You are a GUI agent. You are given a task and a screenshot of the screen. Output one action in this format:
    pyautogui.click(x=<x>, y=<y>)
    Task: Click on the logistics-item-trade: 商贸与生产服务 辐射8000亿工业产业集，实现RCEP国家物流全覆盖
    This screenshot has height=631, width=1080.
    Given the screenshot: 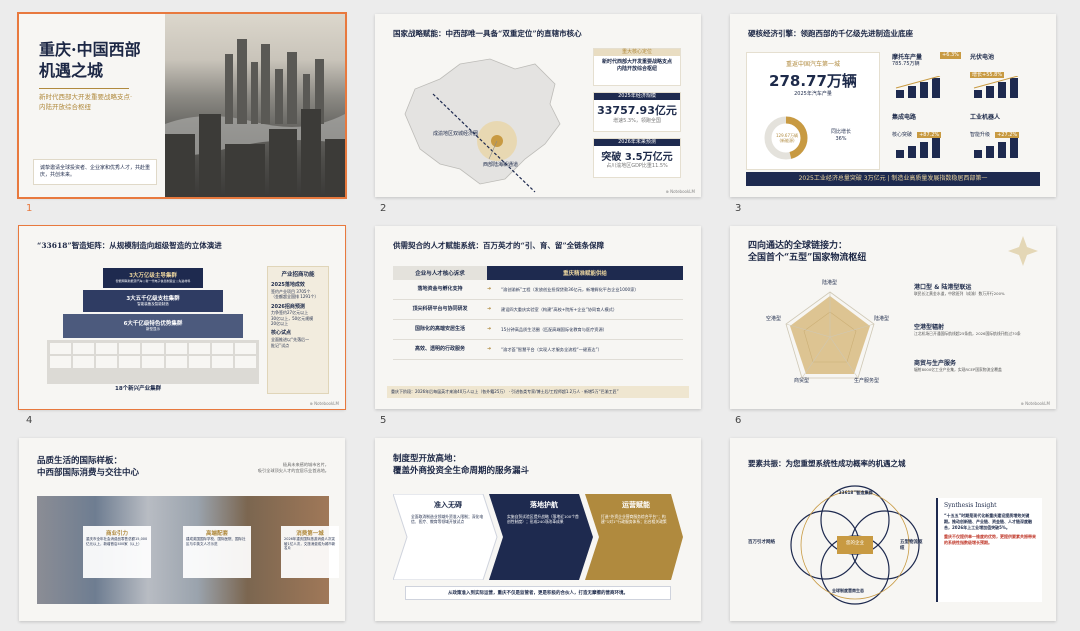 What is the action you would take?
    pyautogui.click(x=958, y=366)
    